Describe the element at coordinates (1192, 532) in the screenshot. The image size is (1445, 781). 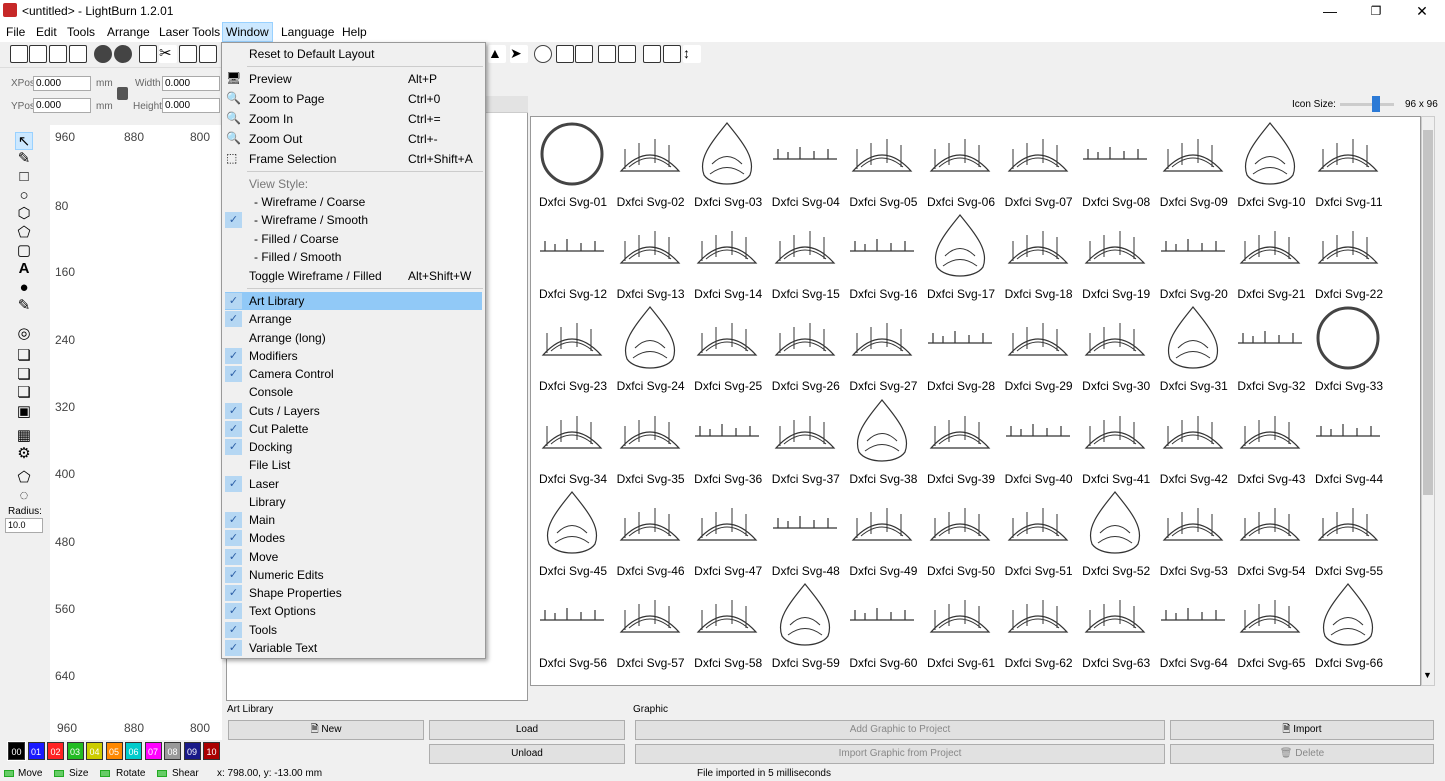
I see `art-item: Dxfci Svg-53` at that location.